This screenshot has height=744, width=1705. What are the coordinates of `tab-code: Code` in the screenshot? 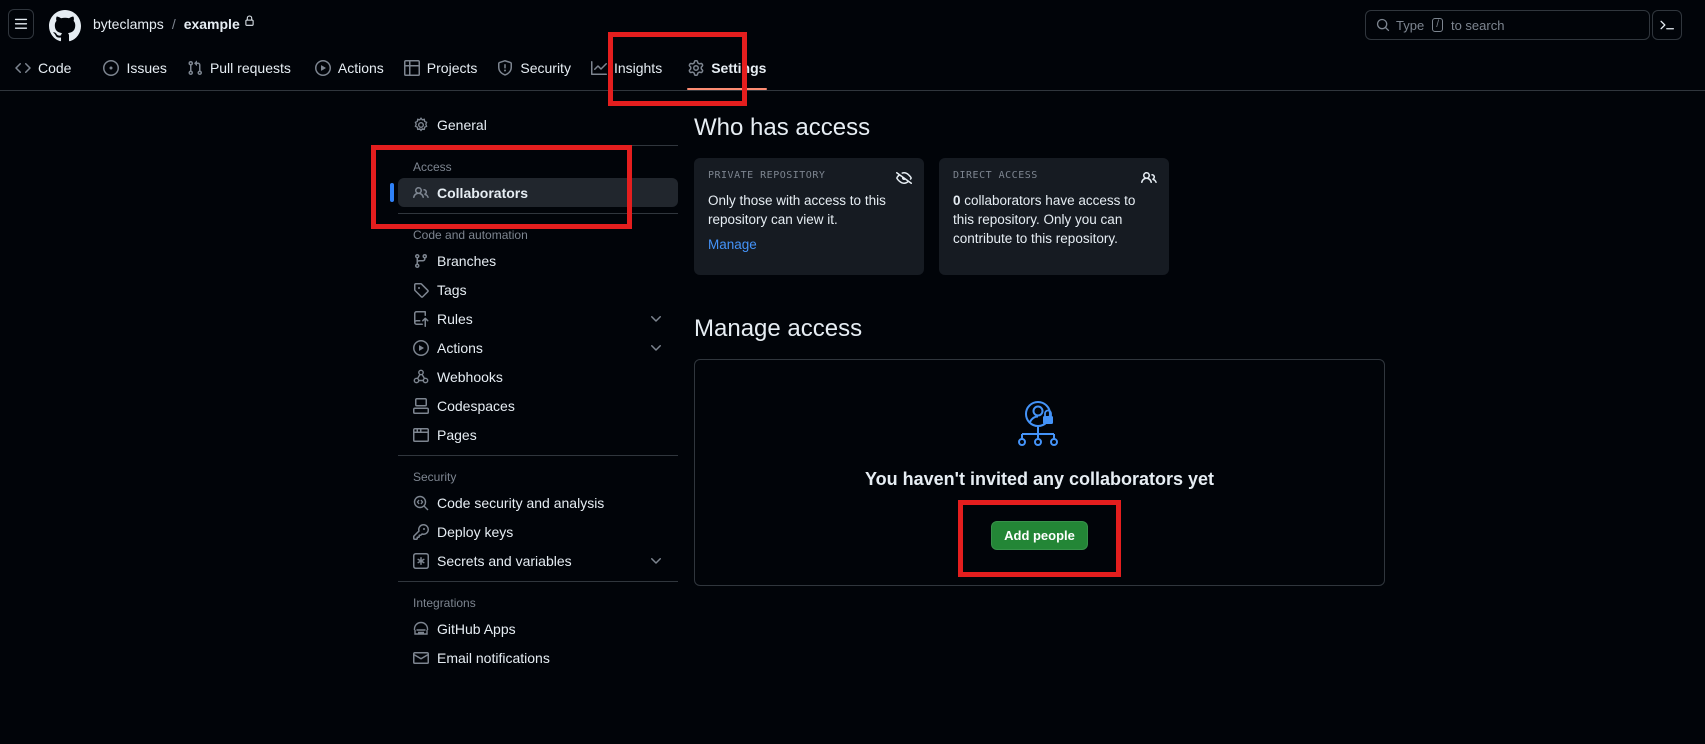 It's located at (43, 68).